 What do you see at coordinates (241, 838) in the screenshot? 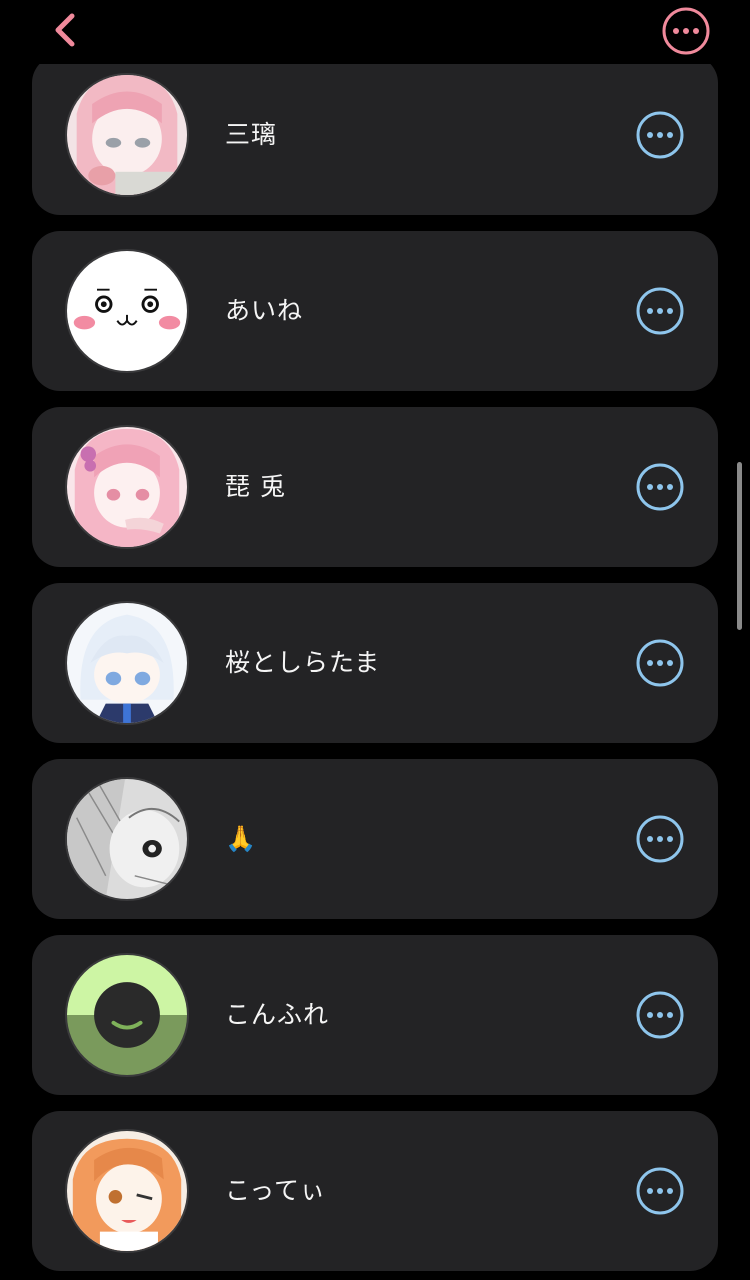
I see `user-name: 🙏` at bounding box center [241, 838].